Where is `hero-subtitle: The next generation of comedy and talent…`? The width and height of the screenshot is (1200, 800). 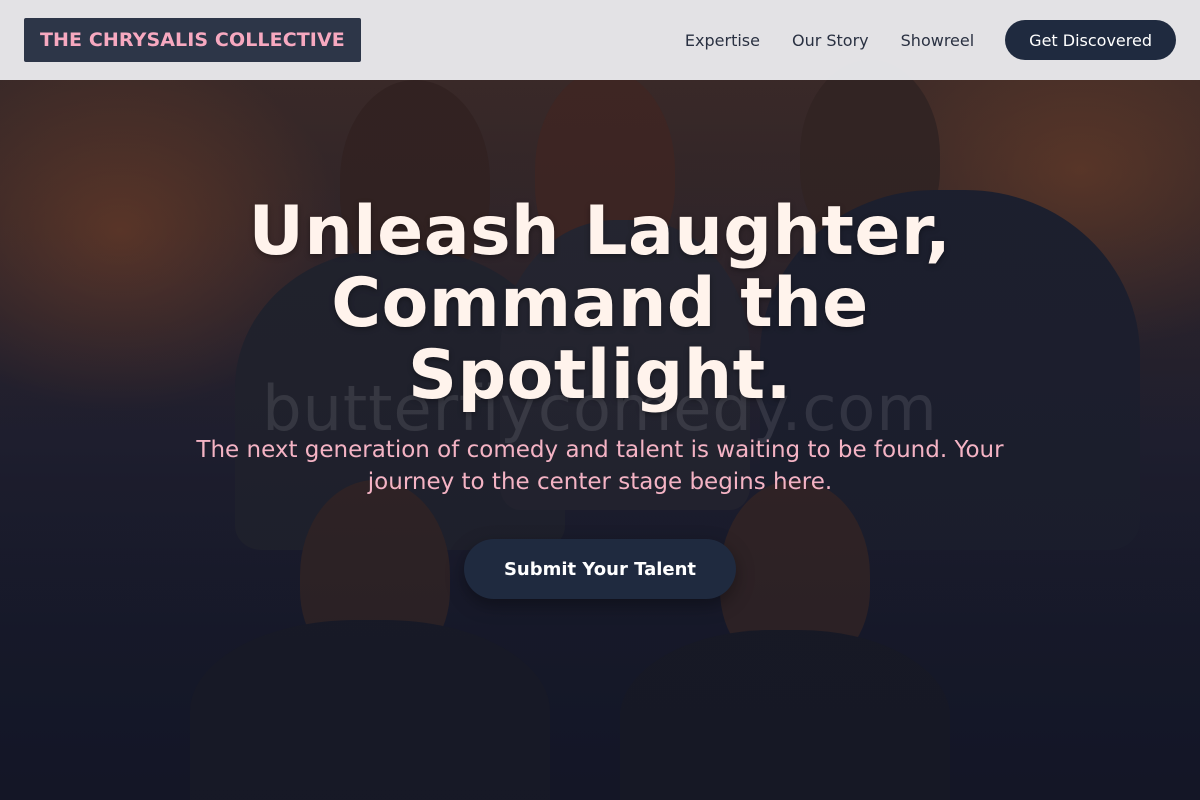
hero-subtitle: The next generation of comedy and talent… is located at coordinates (600, 466).